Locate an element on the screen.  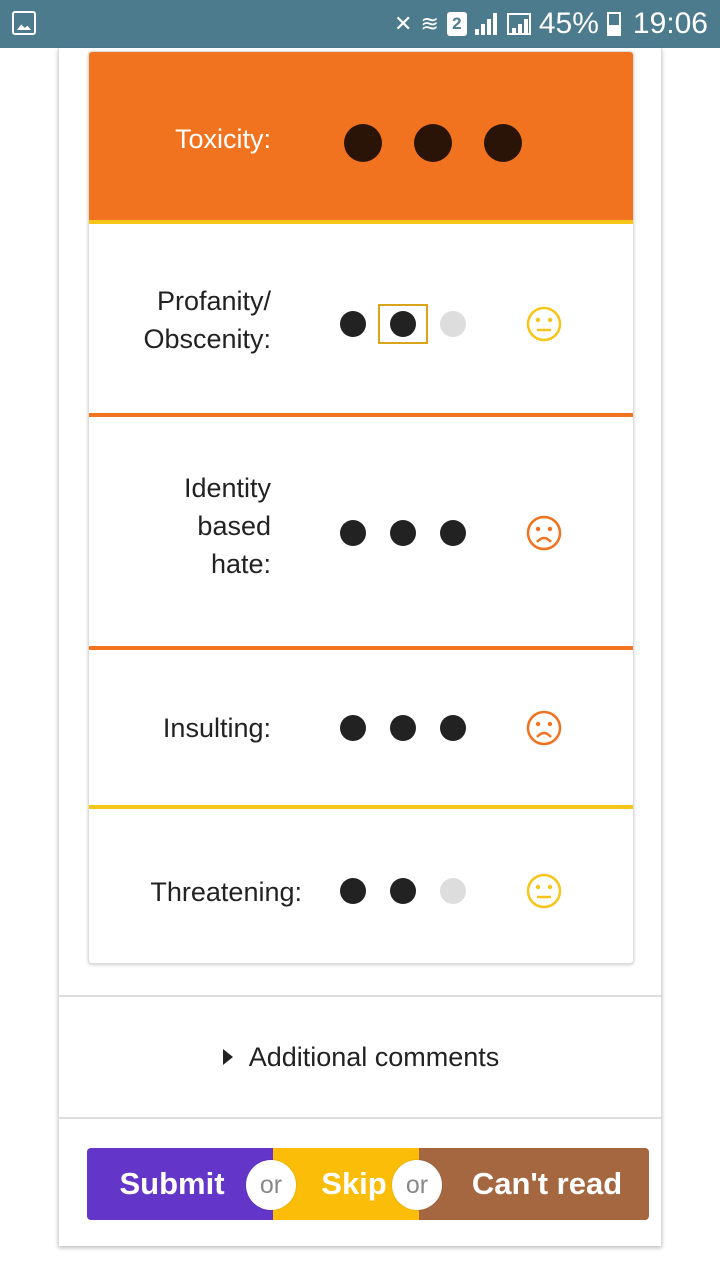
toxicity-row: Toxicity: is located at coordinates (361, 138).